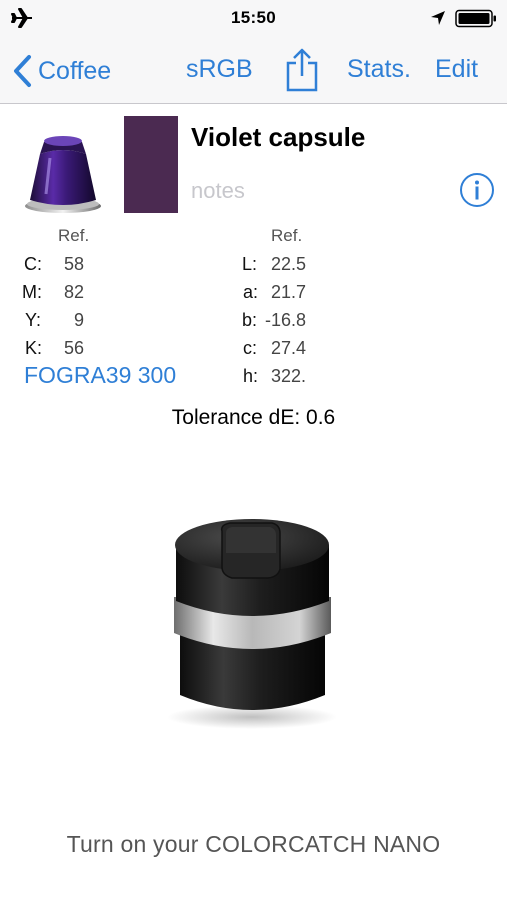 The width and height of the screenshot is (507, 900). What do you see at coordinates (74, 235) in the screenshot?
I see `cmyk-ref-header: Ref.` at bounding box center [74, 235].